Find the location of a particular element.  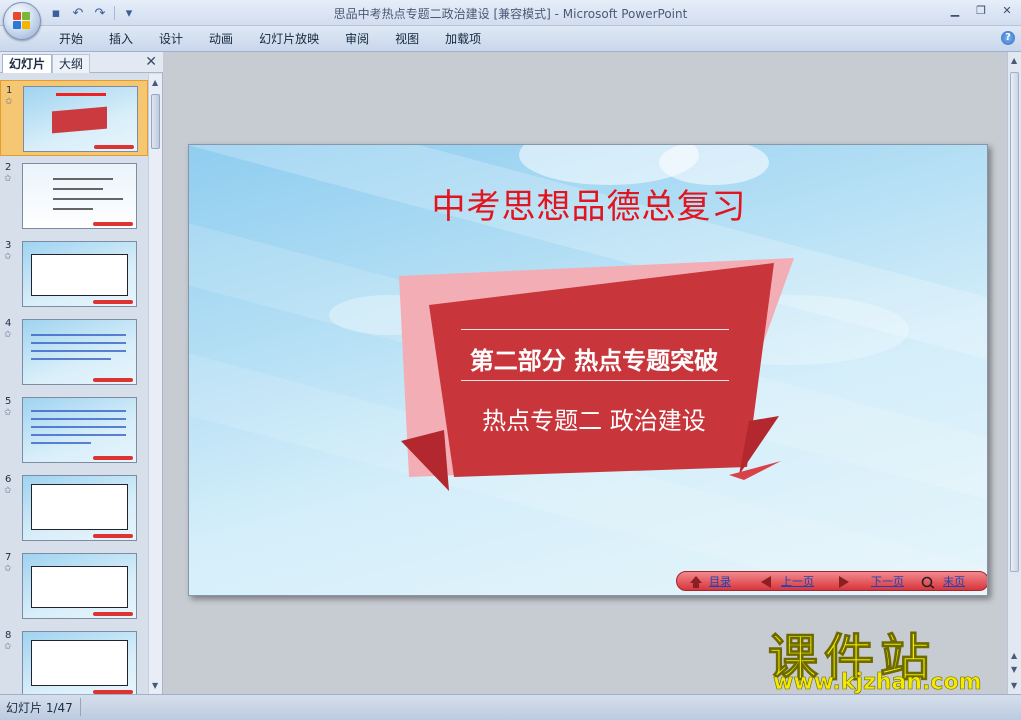

thumbnail-8: 8 ✩ is located at coordinates (74, 660).